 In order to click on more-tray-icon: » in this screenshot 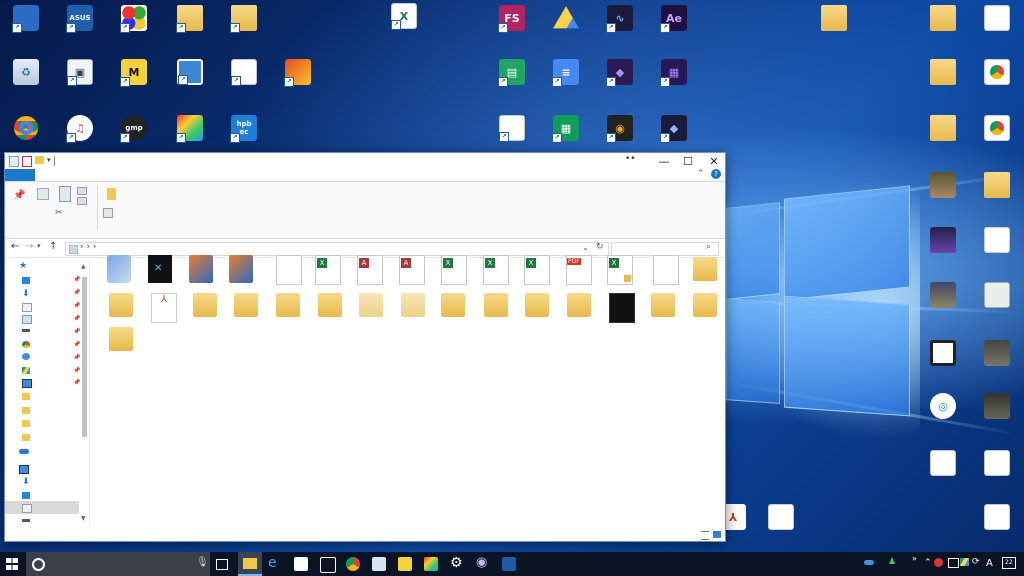, I will do `click(914, 558)`.